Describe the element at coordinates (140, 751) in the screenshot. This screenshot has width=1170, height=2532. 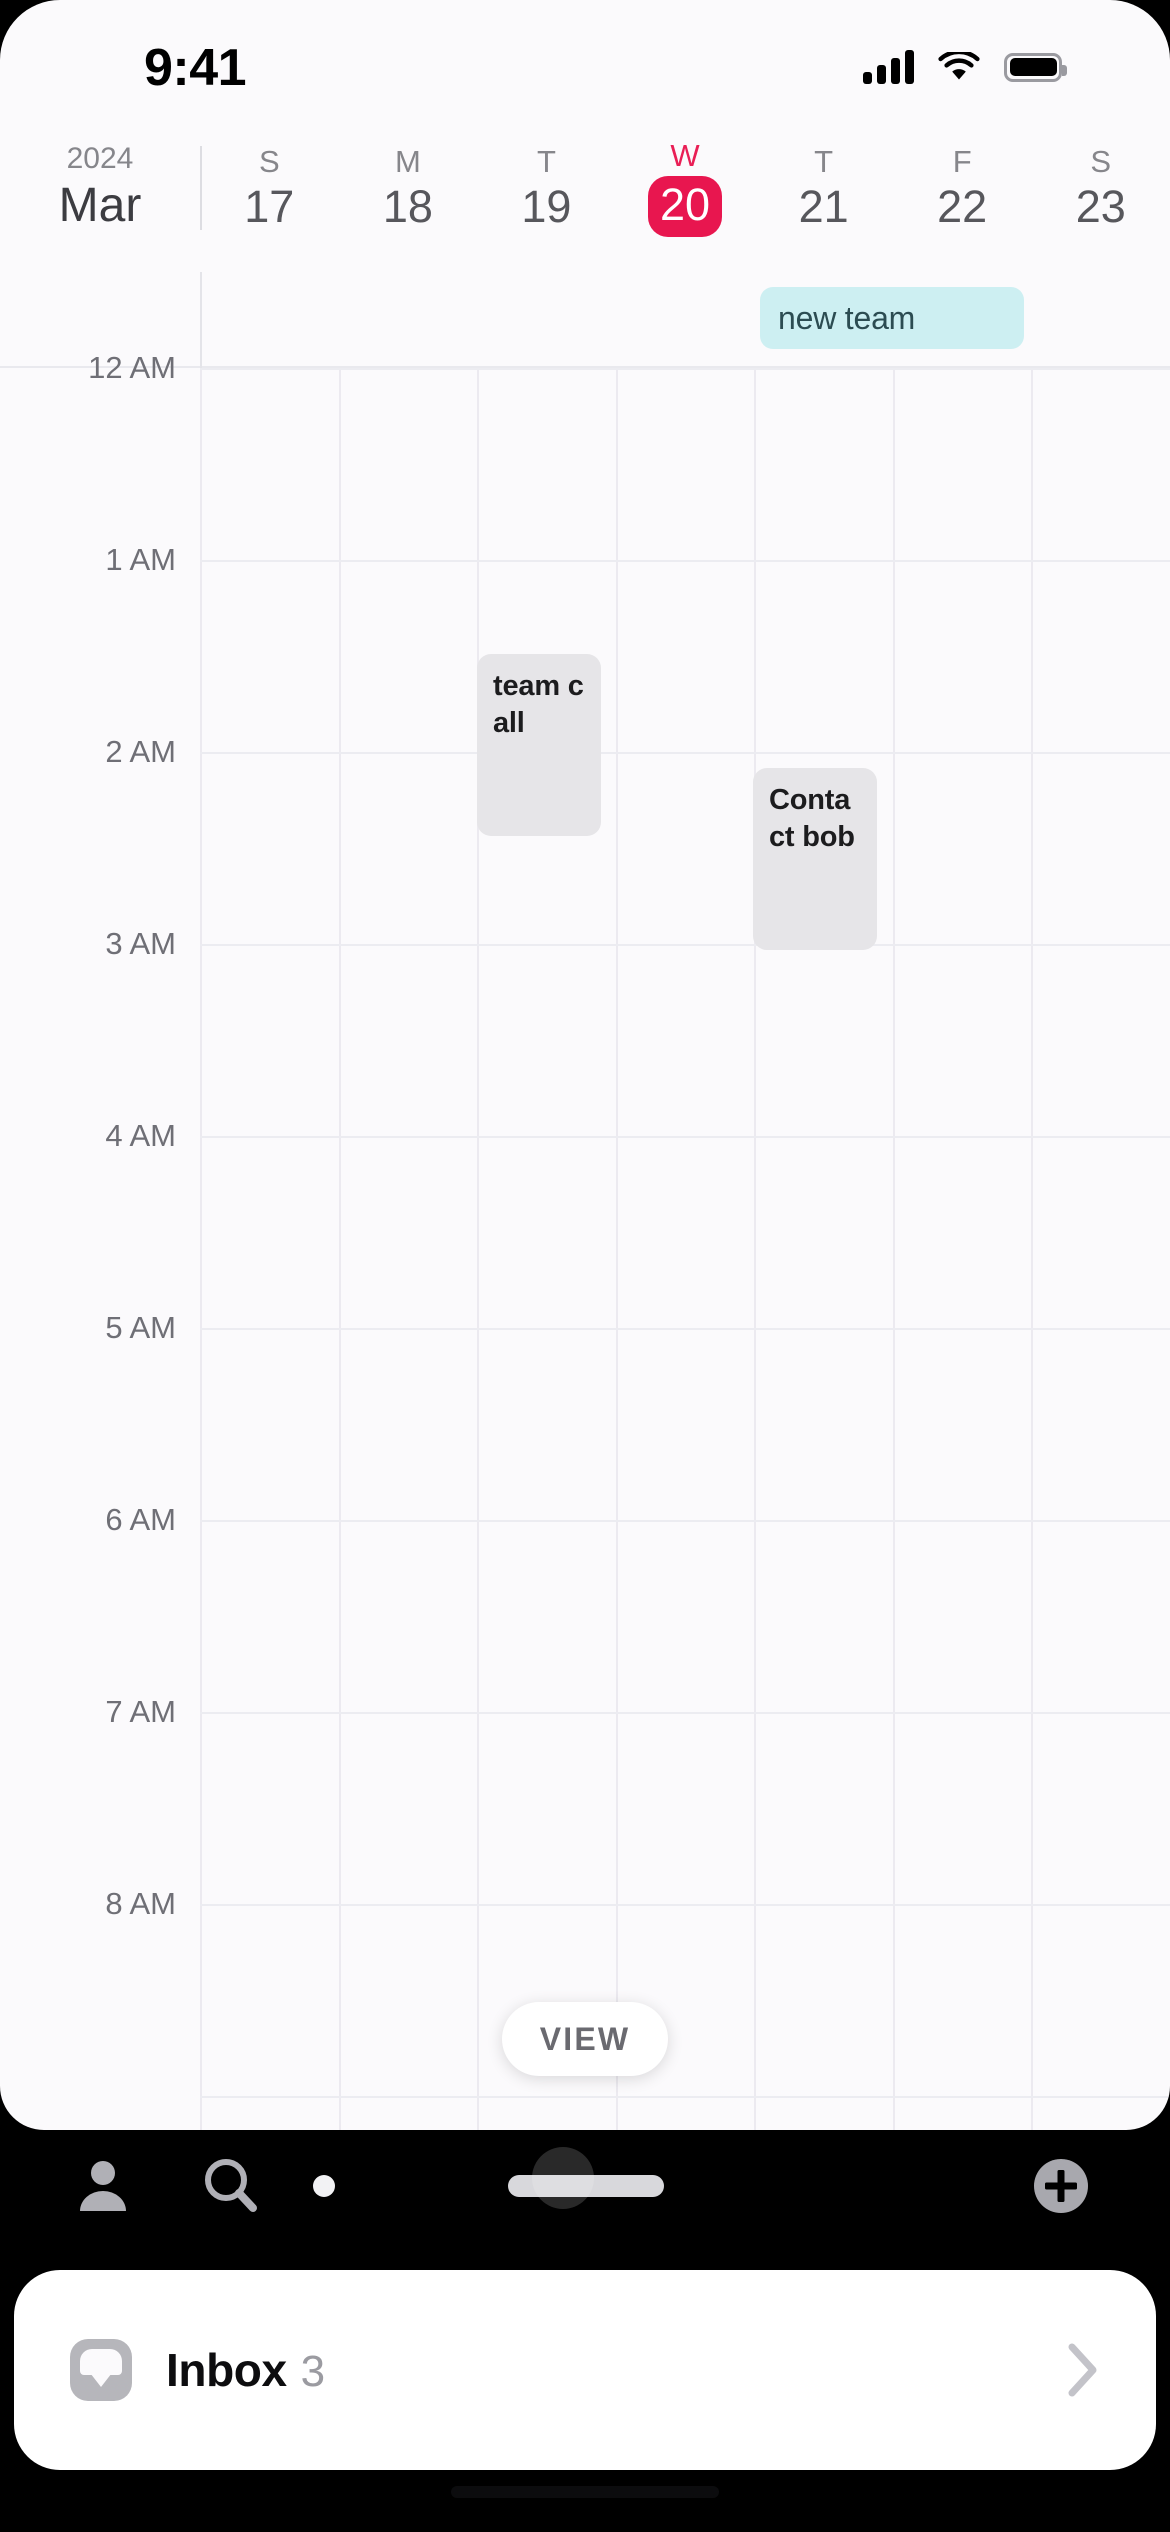
I see `hour-label-2am: 2 AM` at that location.